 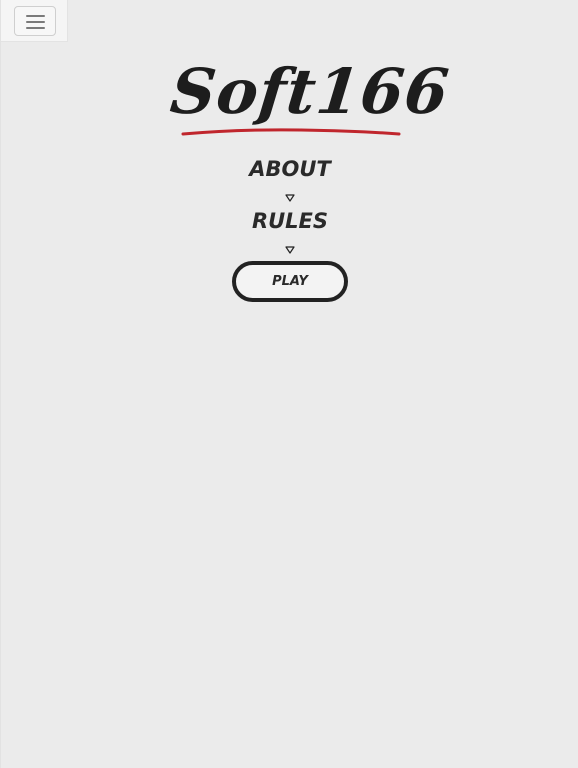 I want to click on logo: Soft166, so click(x=310, y=97).